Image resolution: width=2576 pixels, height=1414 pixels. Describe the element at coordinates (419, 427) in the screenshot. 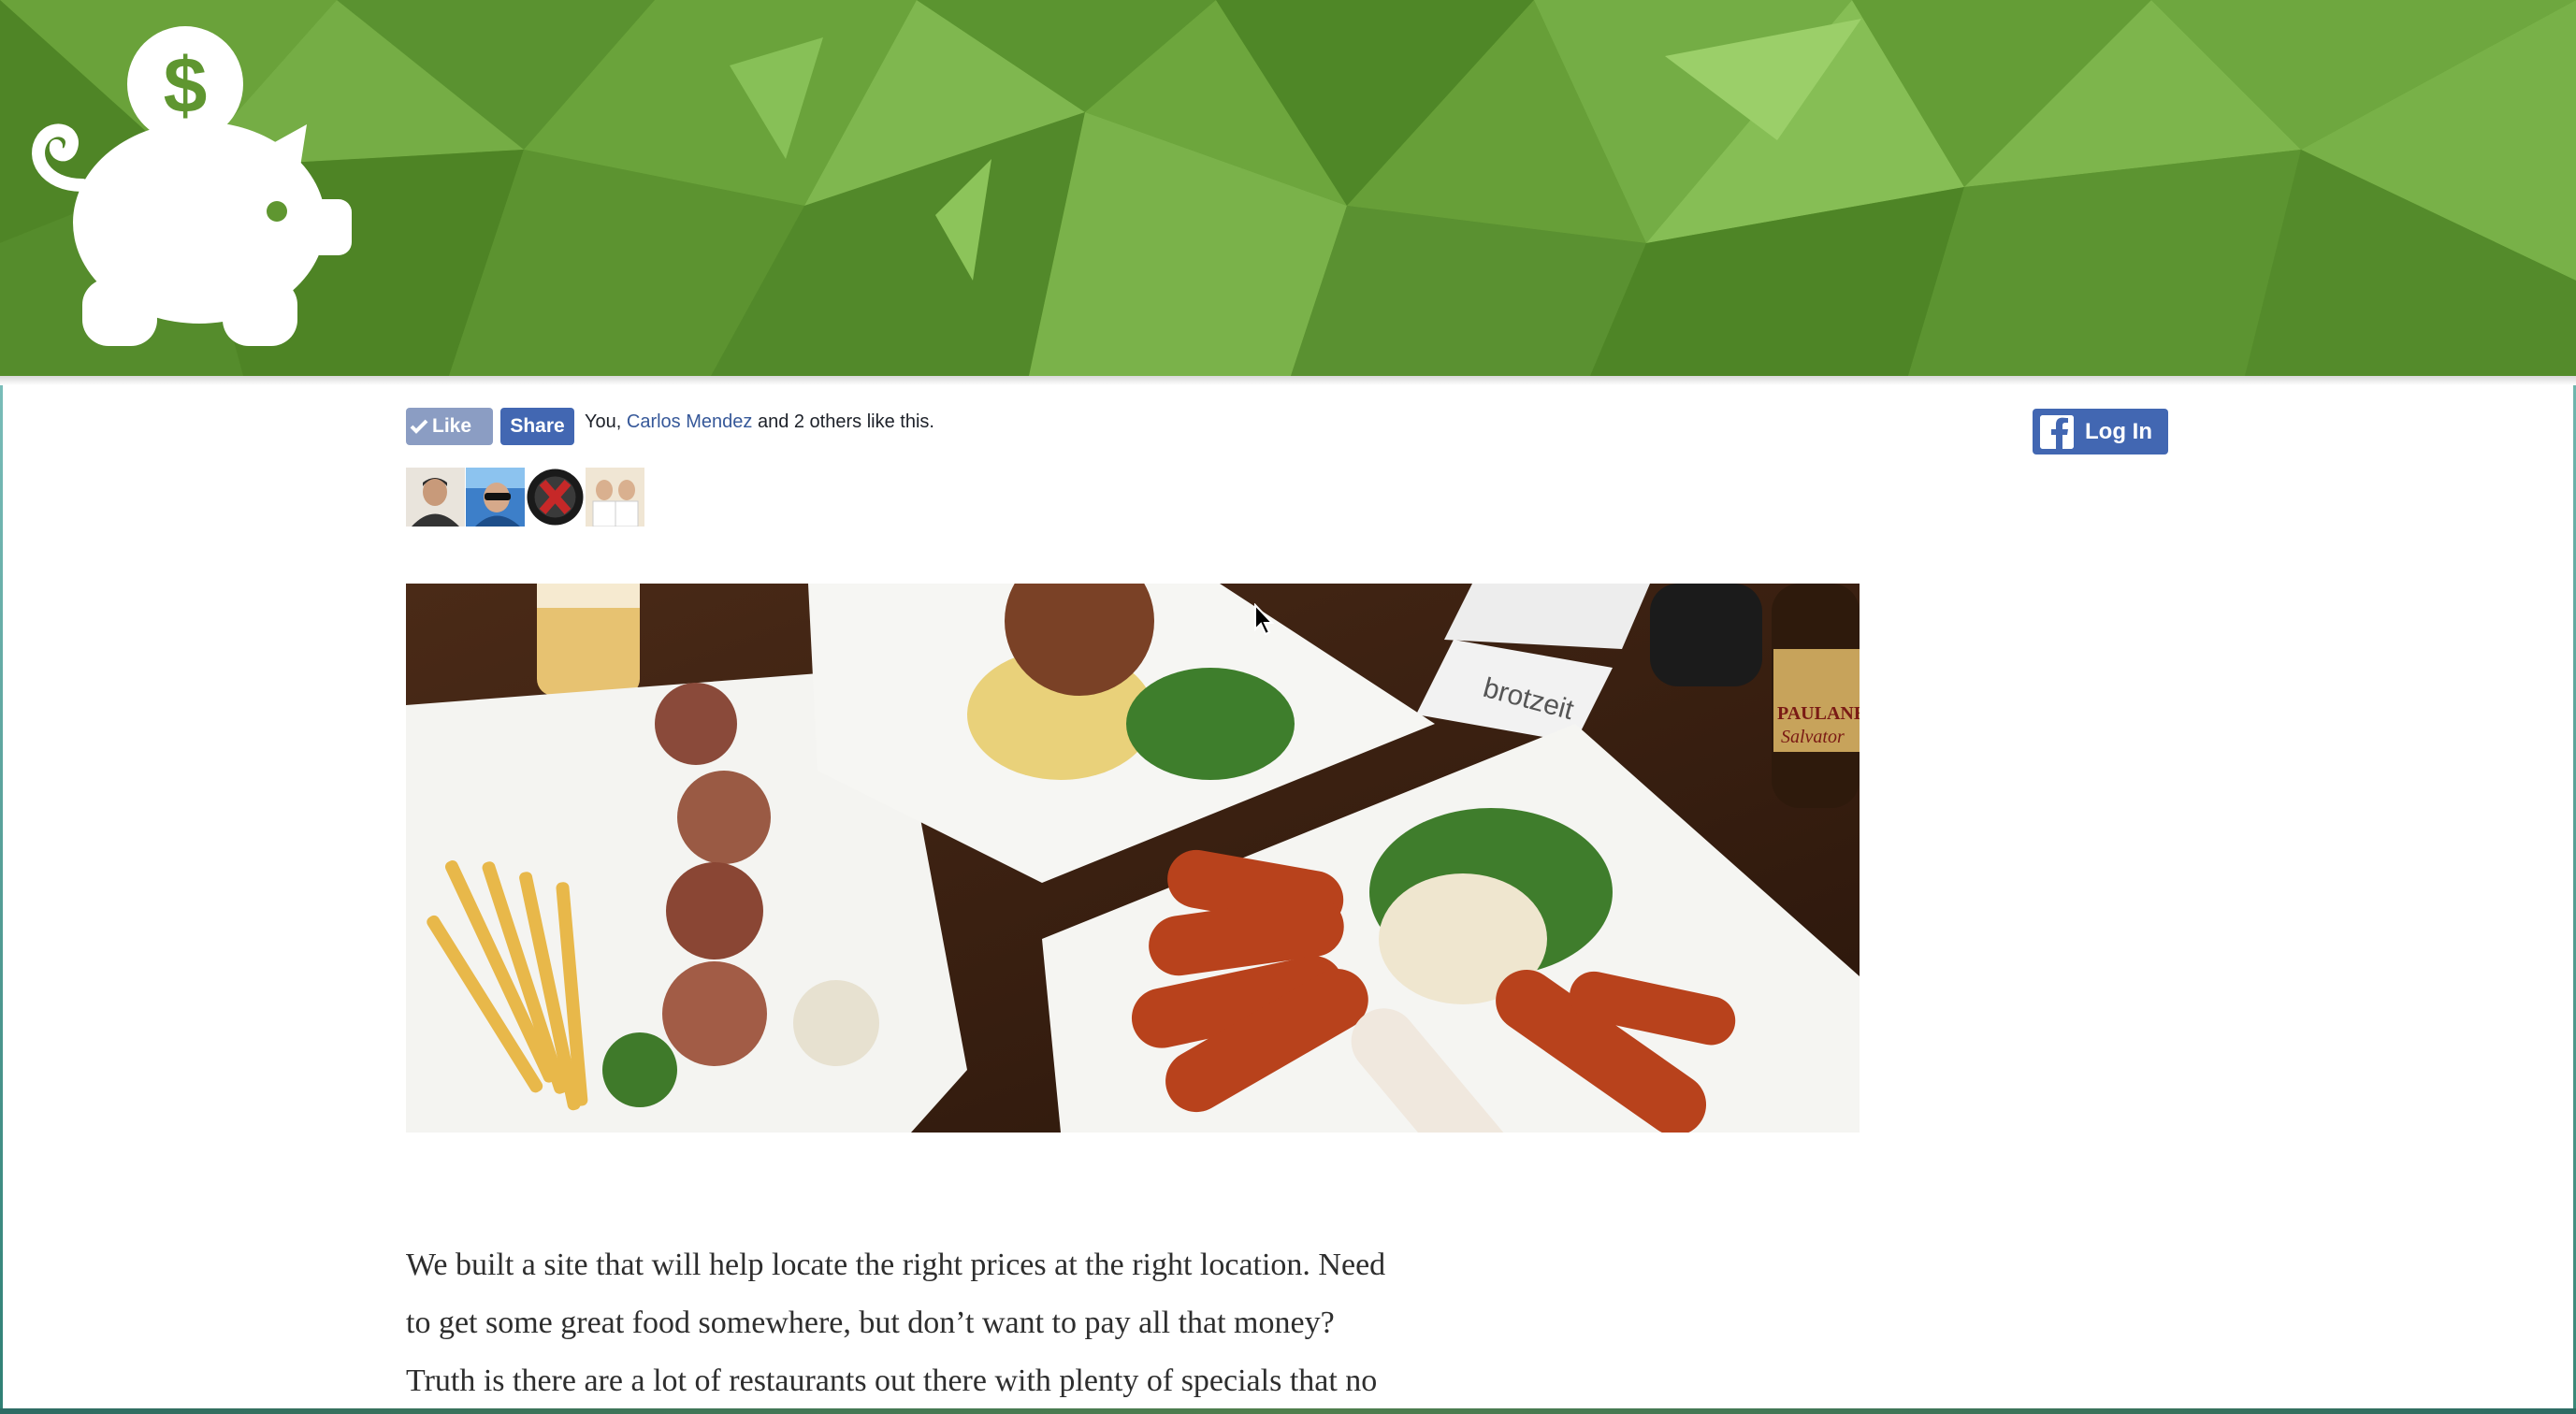

I see `checkmark-icon` at that location.